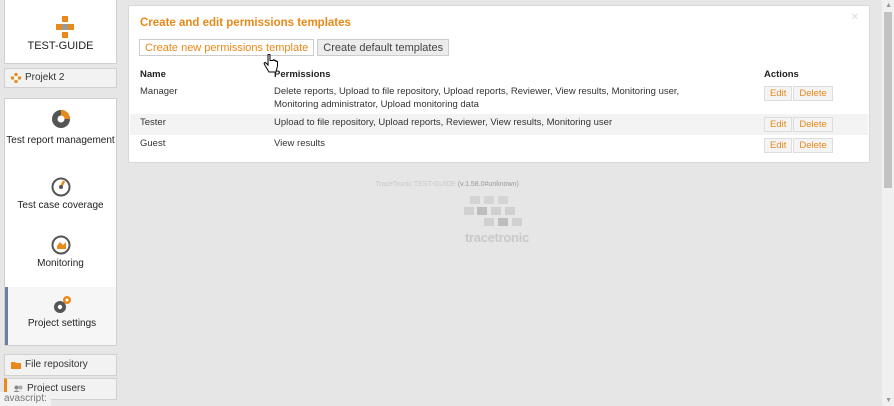 The width and height of the screenshot is (894, 406). Describe the element at coordinates (56, 364) in the screenshot. I see `nav-label: File repository` at that location.